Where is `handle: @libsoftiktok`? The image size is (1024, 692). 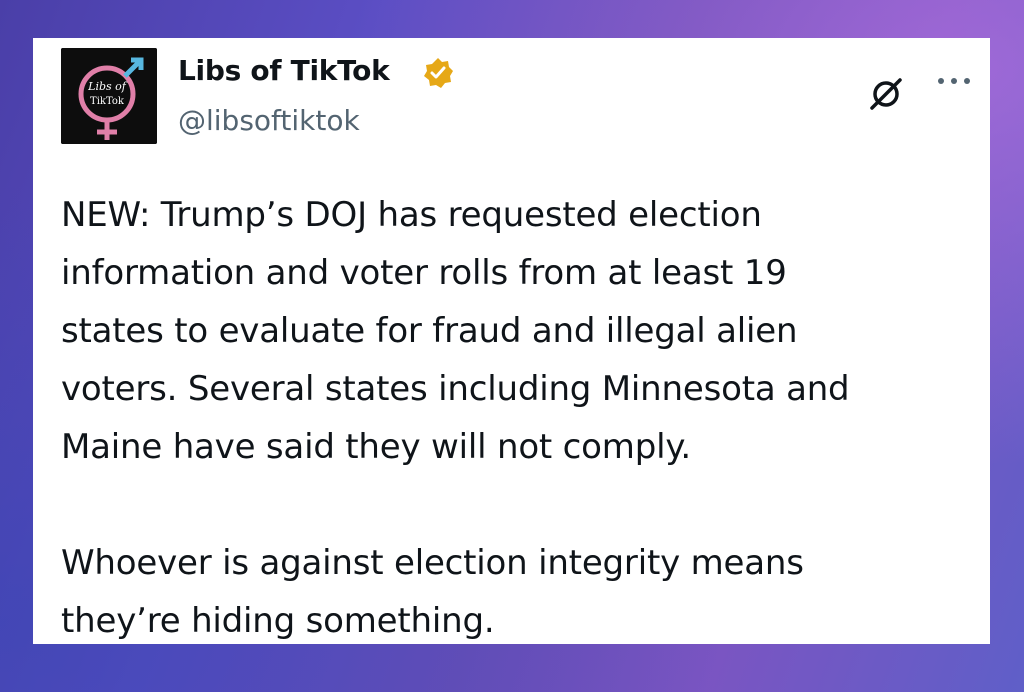 handle: @libsoftiktok is located at coordinates (269, 120).